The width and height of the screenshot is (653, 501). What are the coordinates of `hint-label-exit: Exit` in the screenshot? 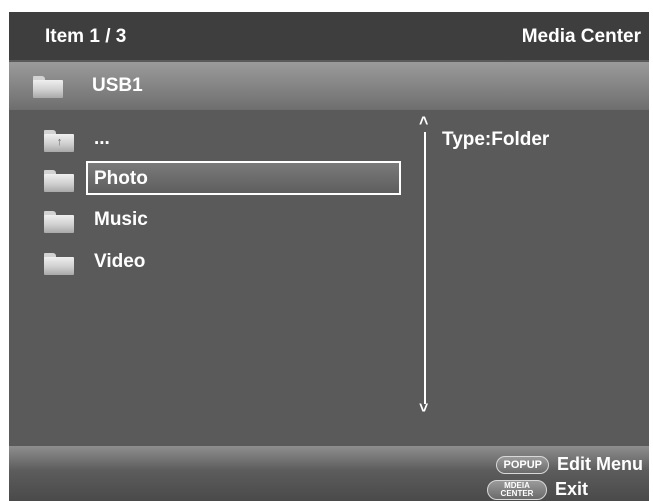 It's located at (572, 489).